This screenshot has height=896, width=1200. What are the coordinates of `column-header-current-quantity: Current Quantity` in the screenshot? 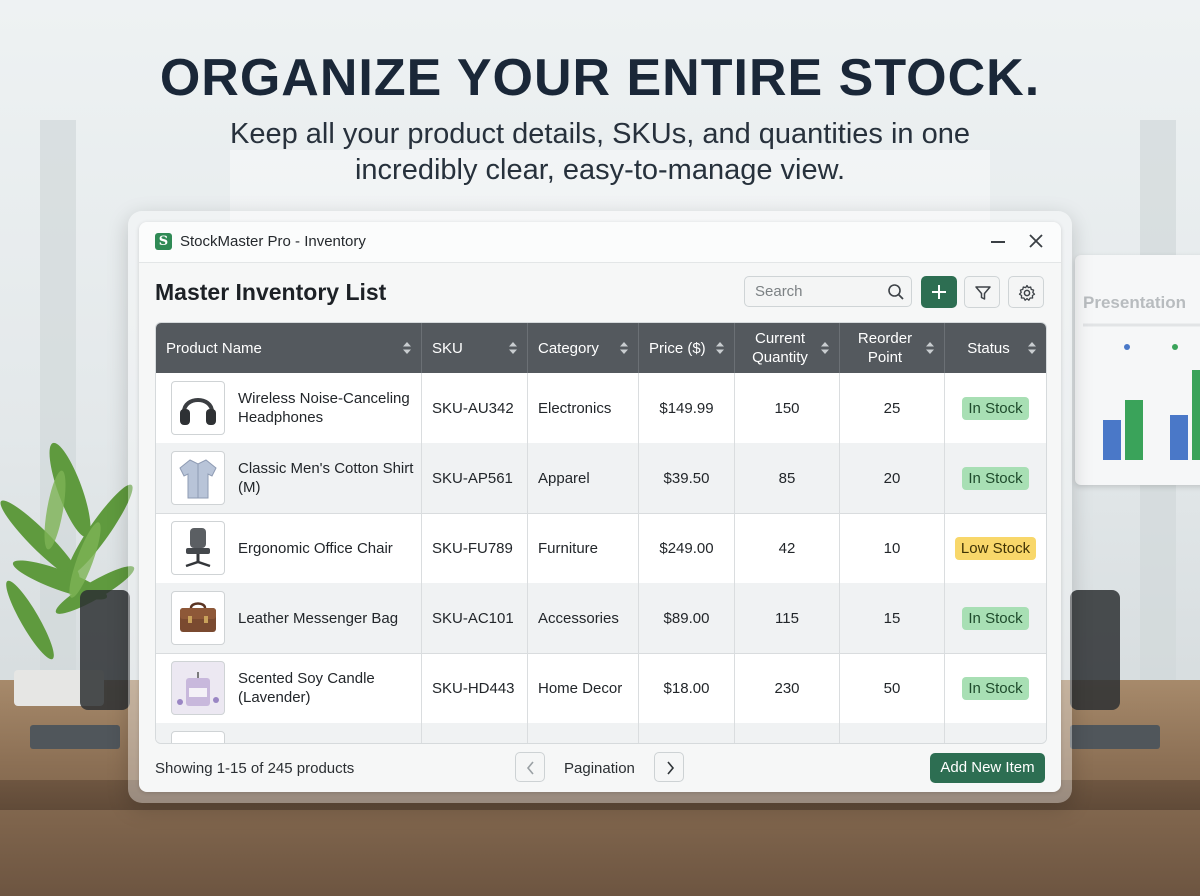 It's located at (787, 348).